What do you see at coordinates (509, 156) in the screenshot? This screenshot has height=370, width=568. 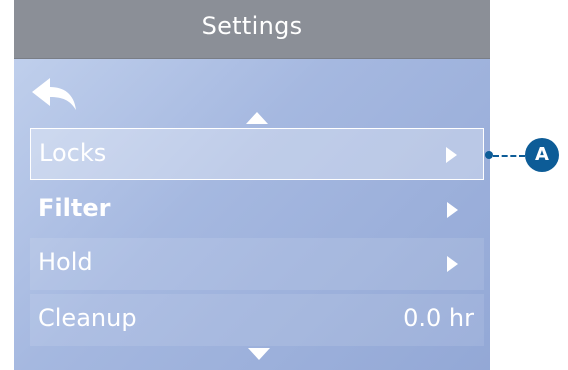 I see `callout-leader-line` at bounding box center [509, 156].